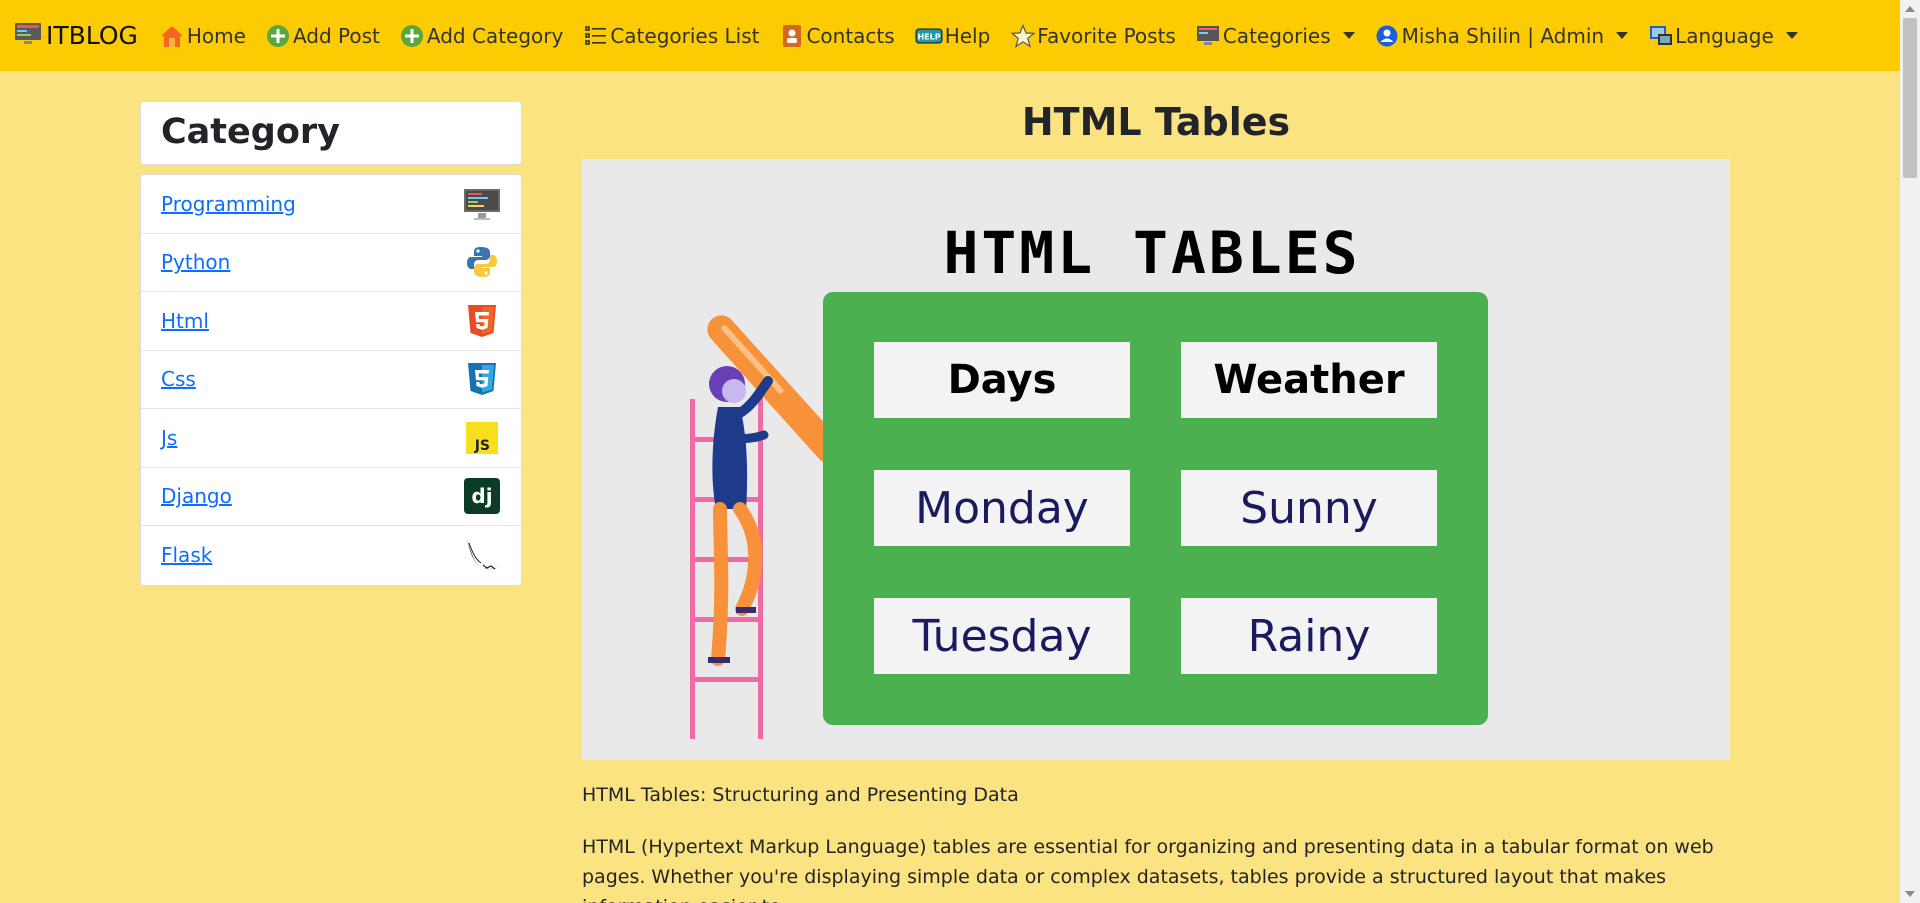 This screenshot has height=903, width=1920. I want to click on category-link: Programming, so click(228, 204).